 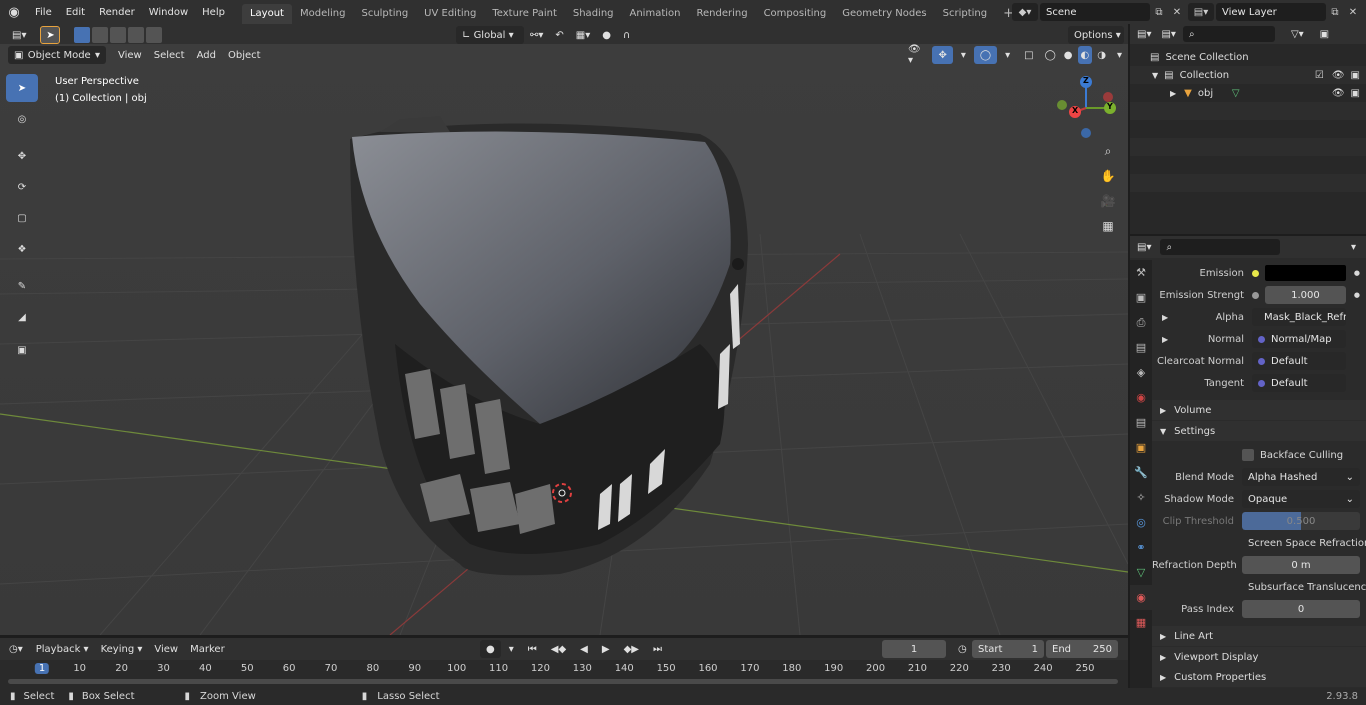 I want to click on data-tab-icon: ▽, so click(x=1141, y=572).